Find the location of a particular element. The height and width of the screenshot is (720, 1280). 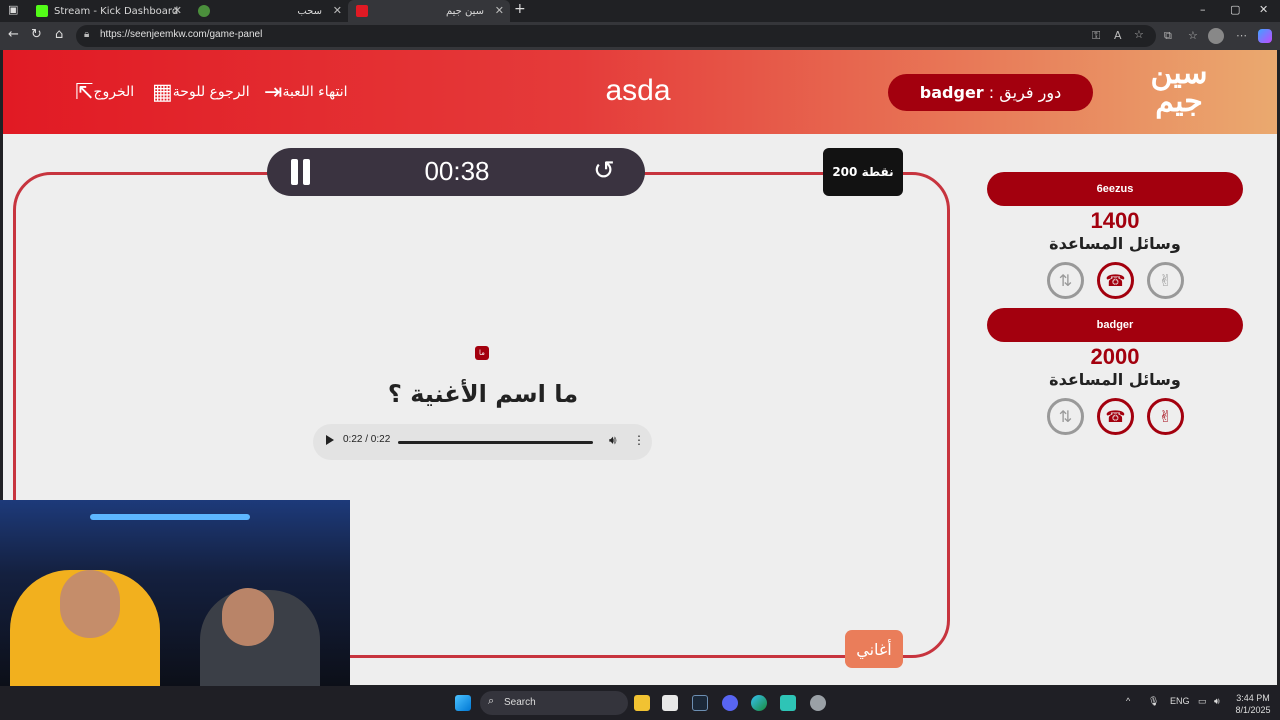

steam-icon is located at coordinates (700, 703).